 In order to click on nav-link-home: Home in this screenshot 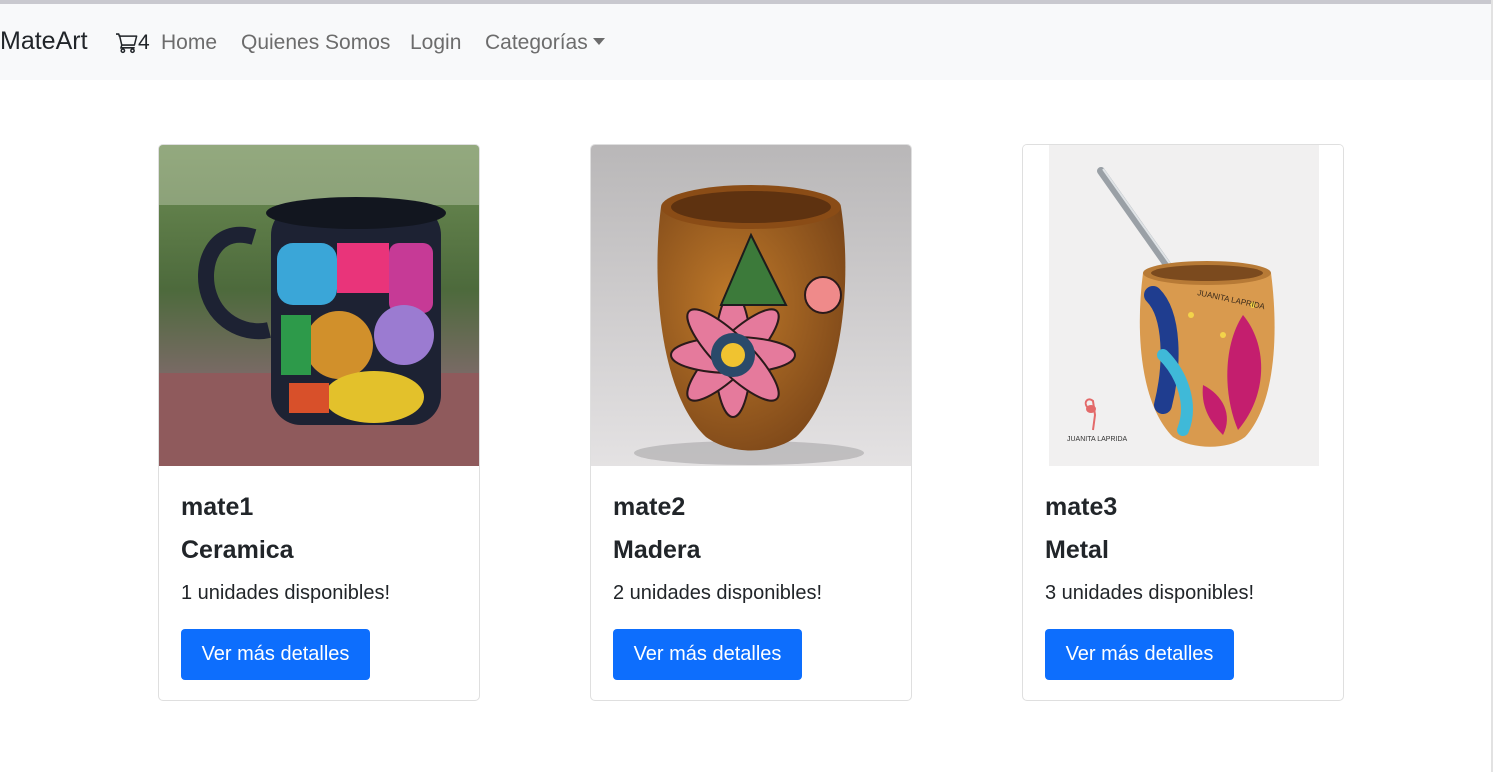, I will do `click(189, 43)`.